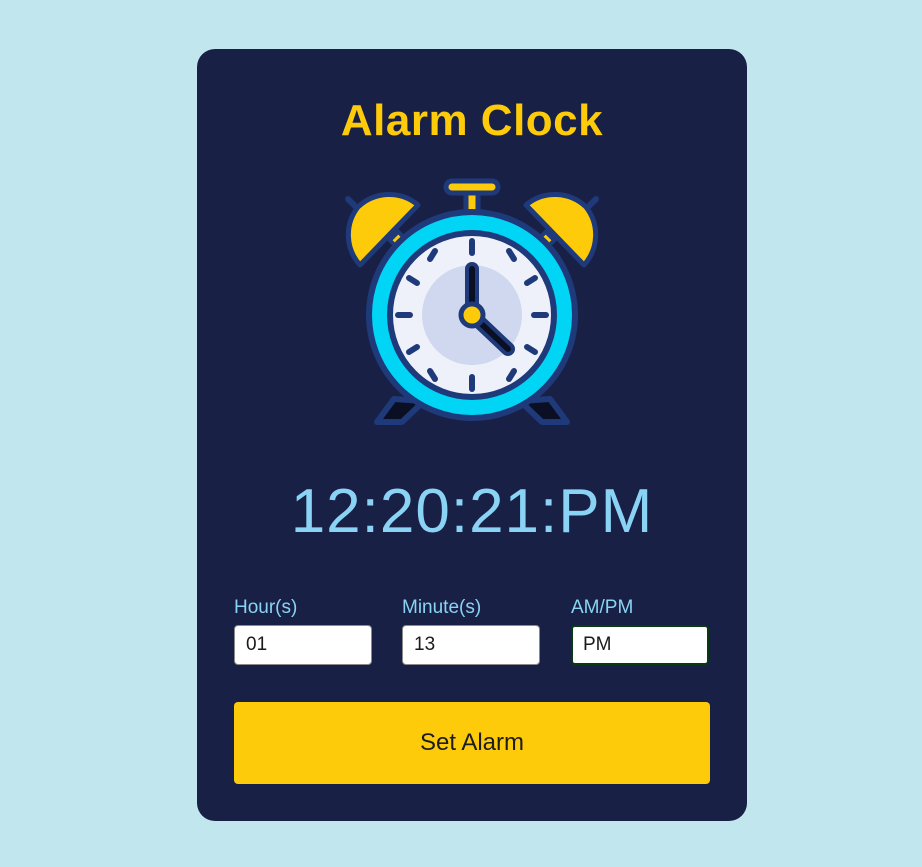 The width and height of the screenshot is (922, 867). I want to click on current-time-display: 12:20:21:PM, so click(472, 511).